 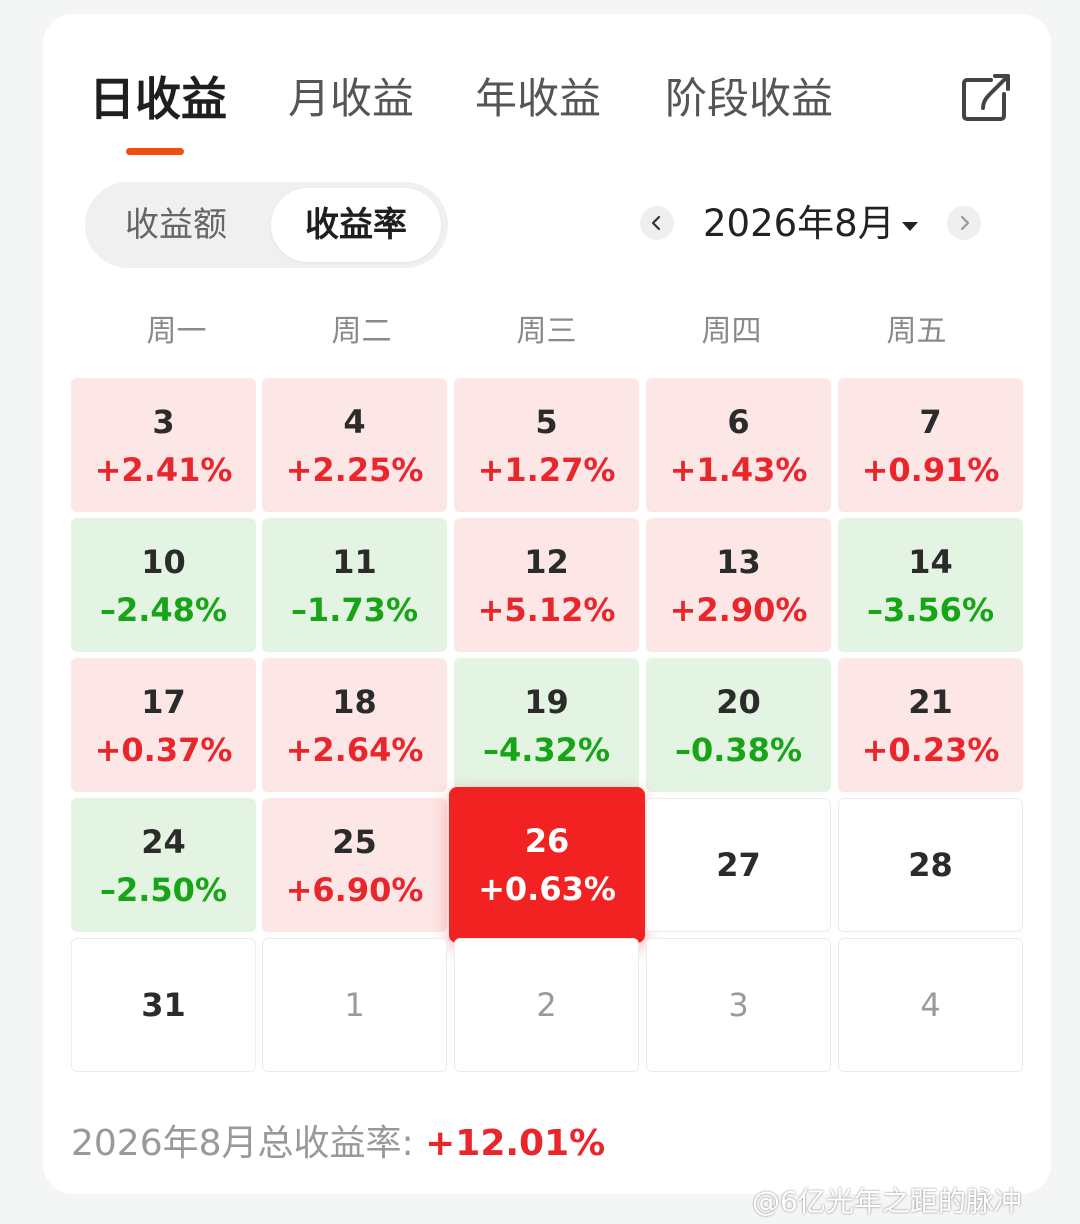 What do you see at coordinates (163, 585) in the screenshot?
I see `calendar-day: 10 –2.48%` at bounding box center [163, 585].